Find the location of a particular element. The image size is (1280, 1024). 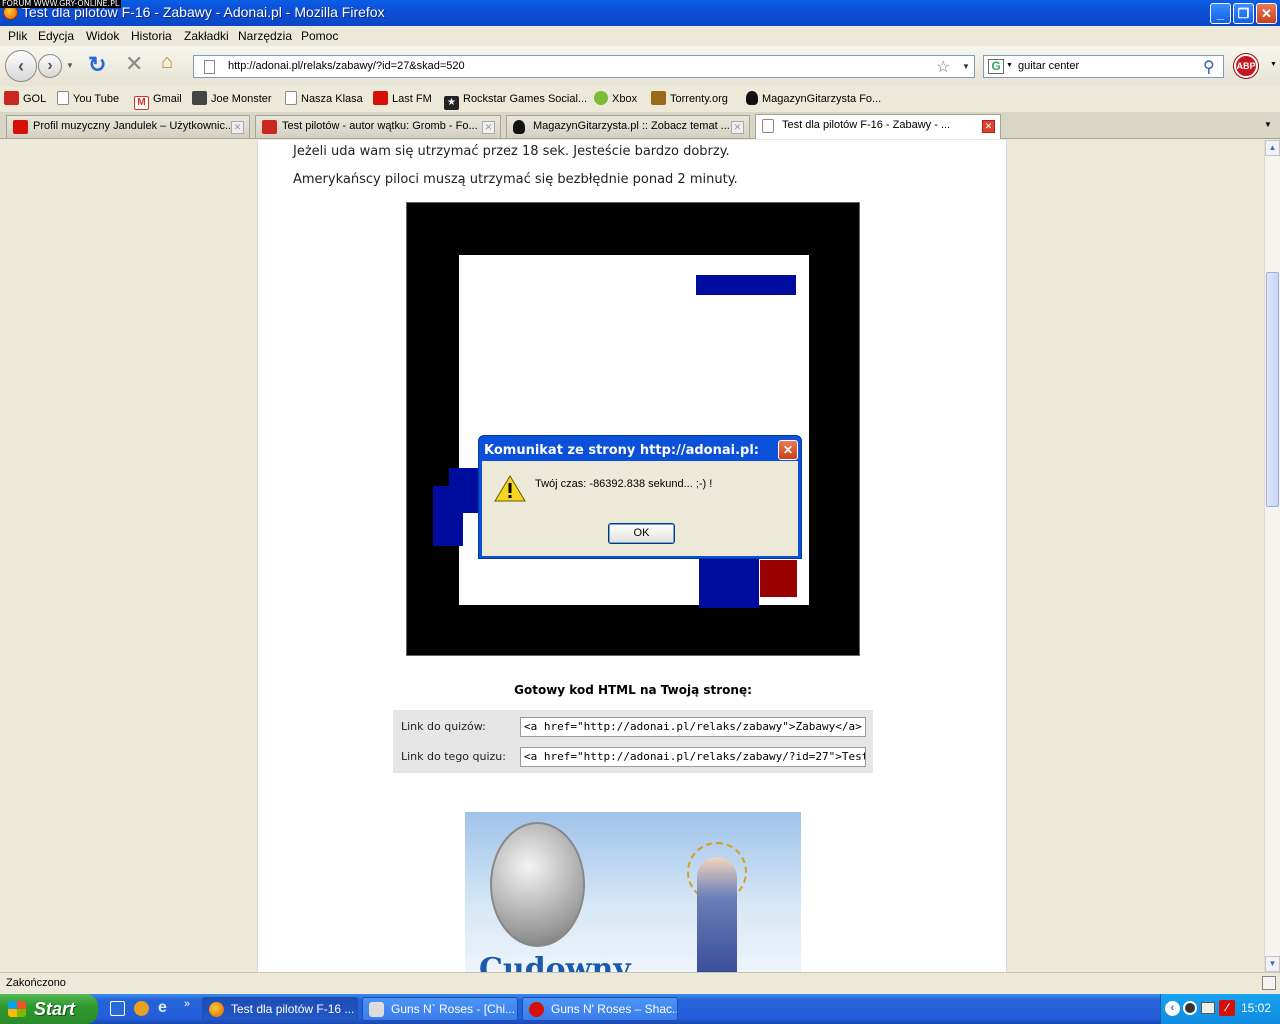

bookmark-youtube: You Tube is located at coordinates (88, 99).